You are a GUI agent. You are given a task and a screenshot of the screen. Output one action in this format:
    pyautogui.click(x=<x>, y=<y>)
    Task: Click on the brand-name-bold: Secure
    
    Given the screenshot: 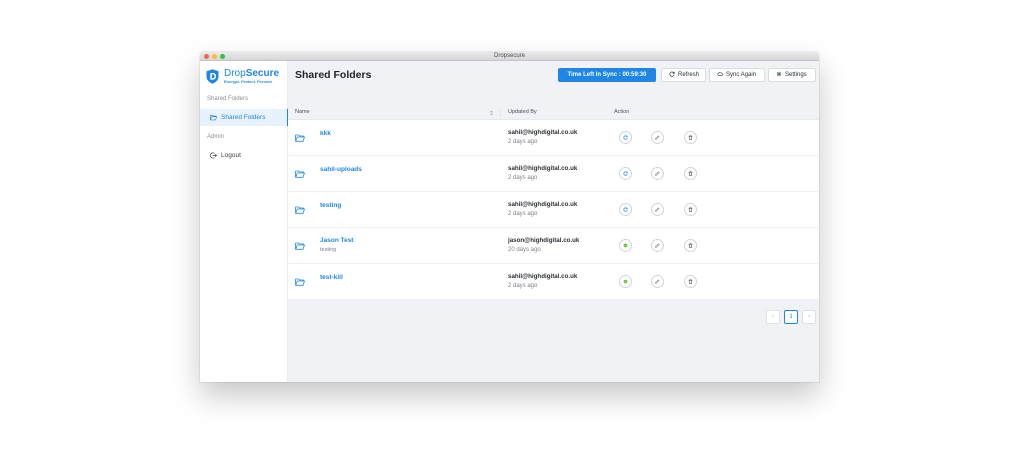 What is the action you would take?
    pyautogui.click(x=262, y=73)
    